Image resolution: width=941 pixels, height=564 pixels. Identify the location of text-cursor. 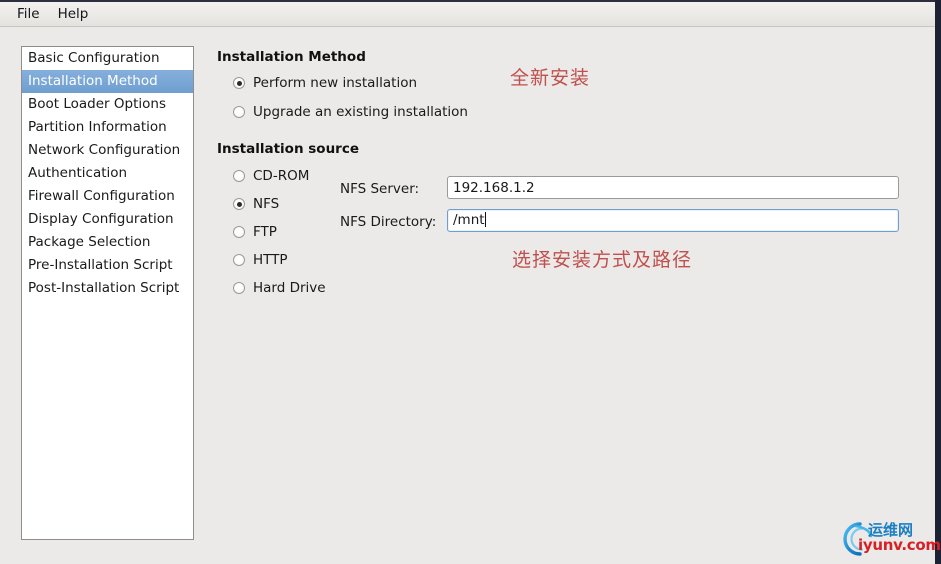
(485, 219).